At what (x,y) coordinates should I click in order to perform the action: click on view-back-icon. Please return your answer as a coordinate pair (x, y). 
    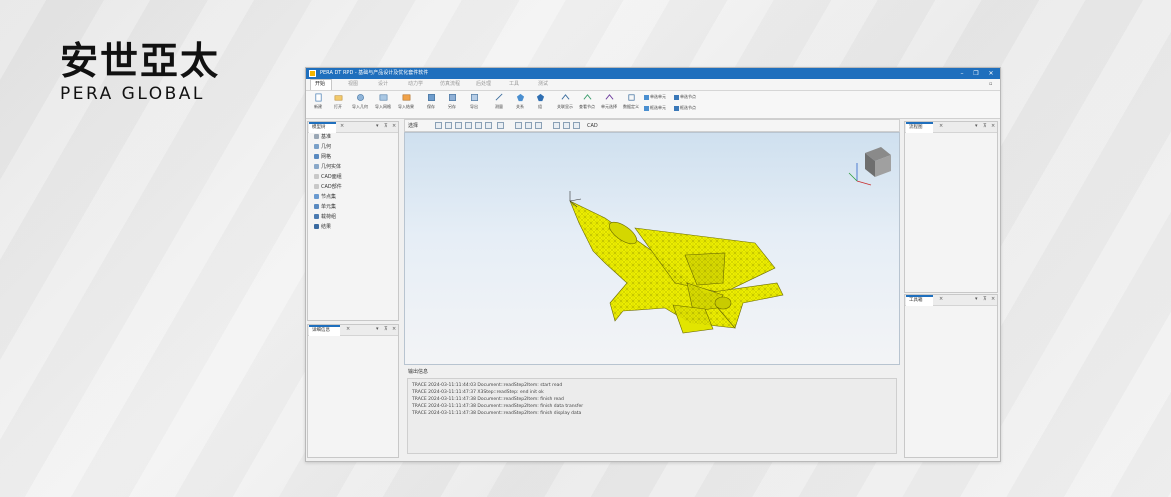
    Looking at the image, I should click on (448, 125).